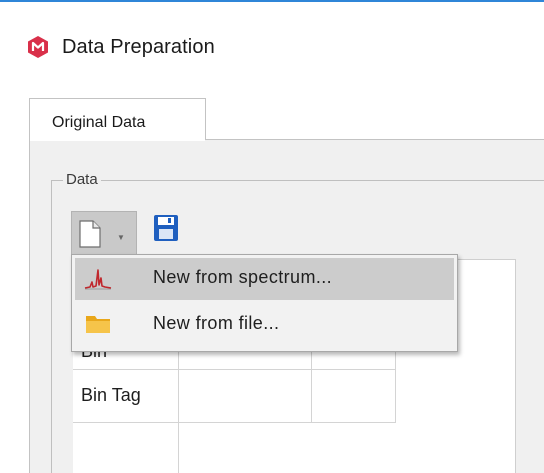 The width and height of the screenshot is (544, 473). What do you see at coordinates (121, 237) in the screenshot?
I see `chevron-down-icon: ▼` at bounding box center [121, 237].